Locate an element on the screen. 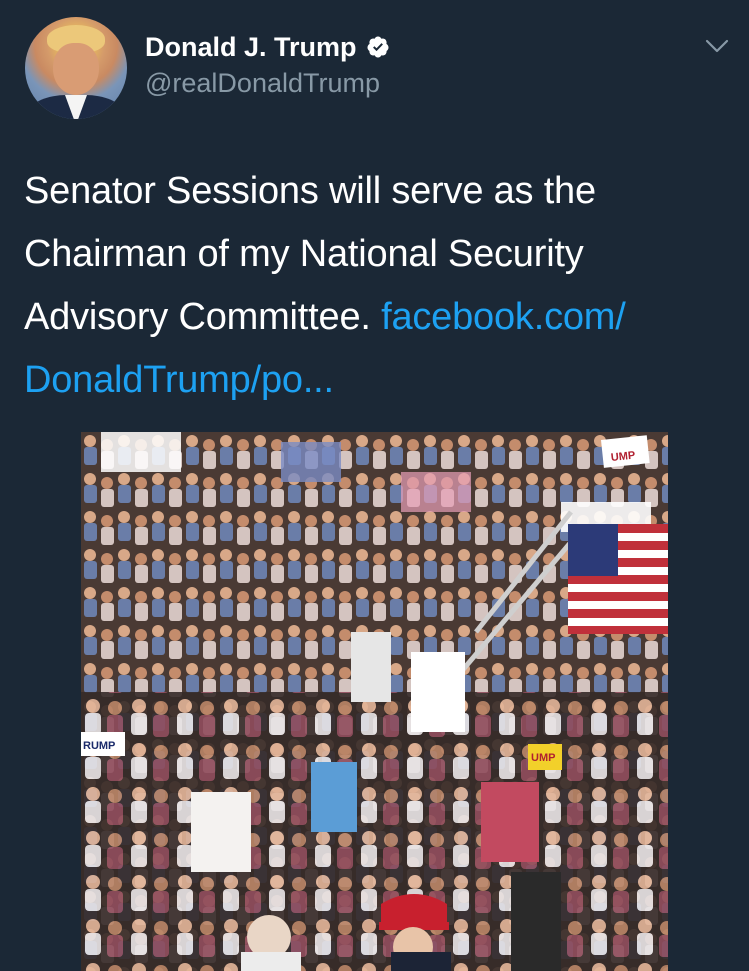 The image size is (749, 971). display-name: Donald J. Trump is located at coordinates (251, 47).